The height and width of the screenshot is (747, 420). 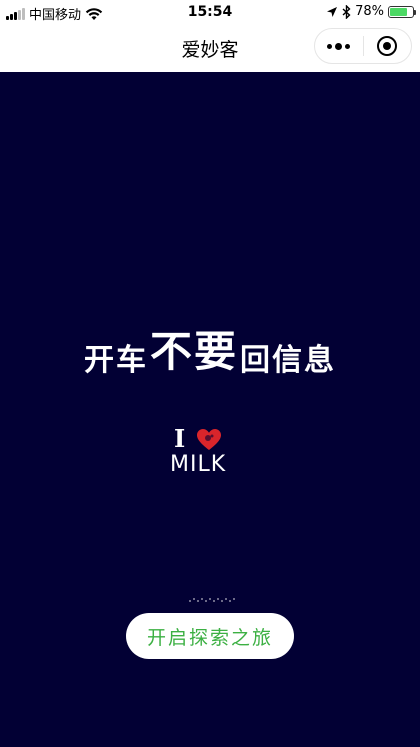 I want to click on battery-percent: 78%, so click(x=369, y=11).